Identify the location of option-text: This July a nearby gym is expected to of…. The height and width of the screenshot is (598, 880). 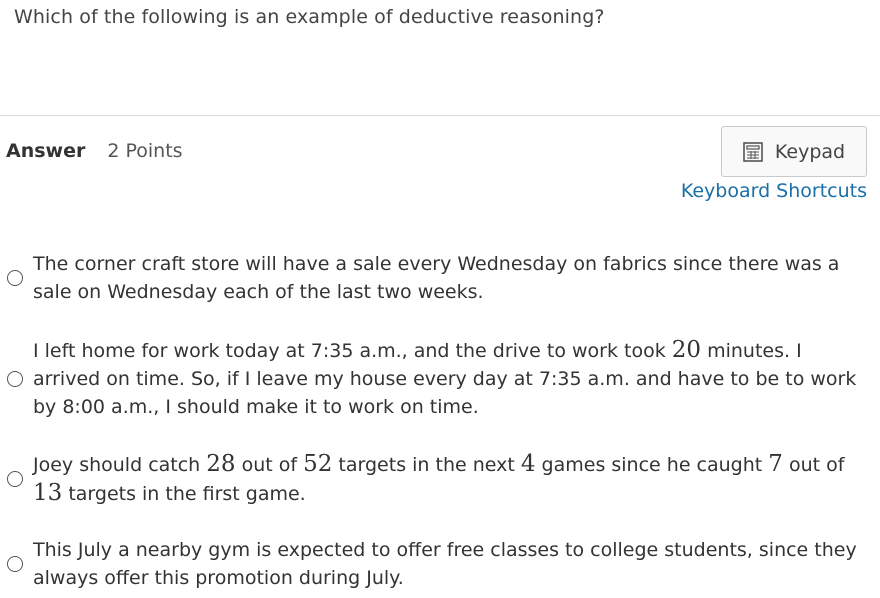
(445, 564).